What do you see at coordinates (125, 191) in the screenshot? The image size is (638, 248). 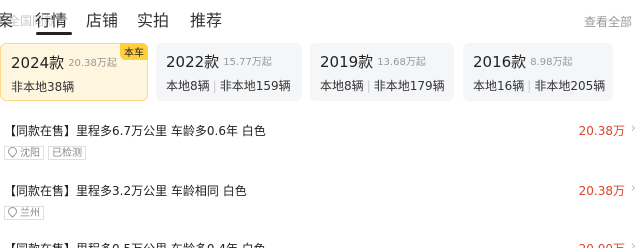 I see `listing-title: 【同款在售】里程多3.2万公里 车龄相同 白色` at bounding box center [125, 191].